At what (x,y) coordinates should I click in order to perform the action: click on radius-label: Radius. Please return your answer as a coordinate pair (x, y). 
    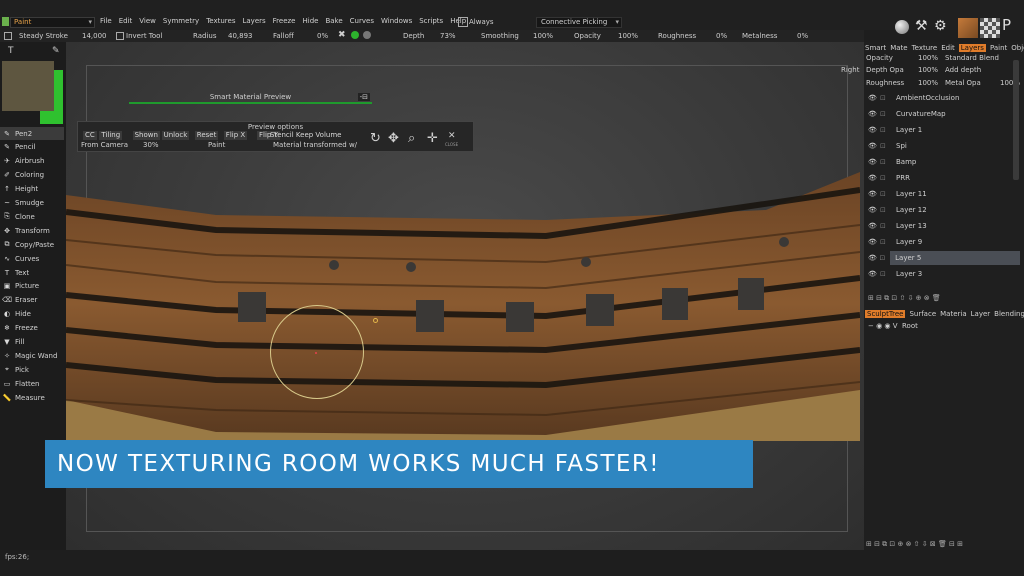
    Looking at the image, I should click on (204, 36).